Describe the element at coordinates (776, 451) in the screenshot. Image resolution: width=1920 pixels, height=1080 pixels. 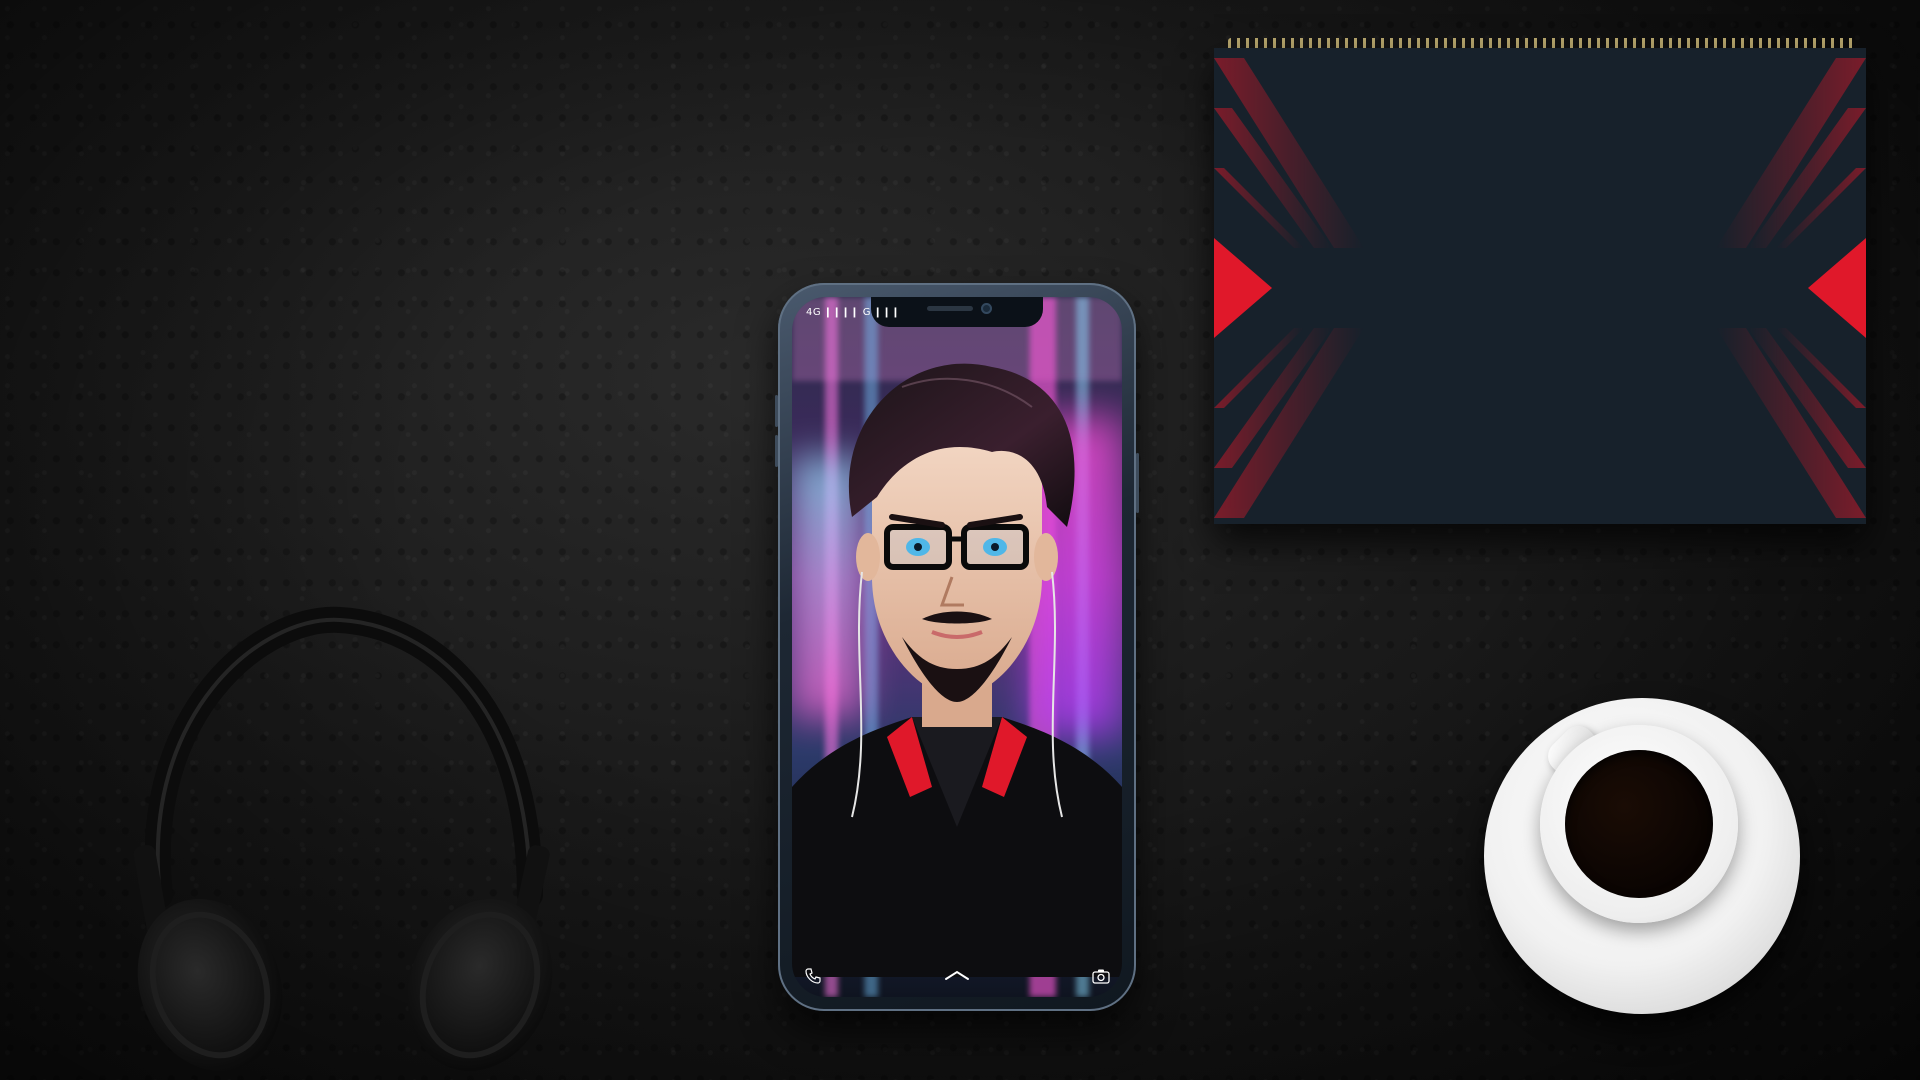
I see `volume-down-button` at that location.